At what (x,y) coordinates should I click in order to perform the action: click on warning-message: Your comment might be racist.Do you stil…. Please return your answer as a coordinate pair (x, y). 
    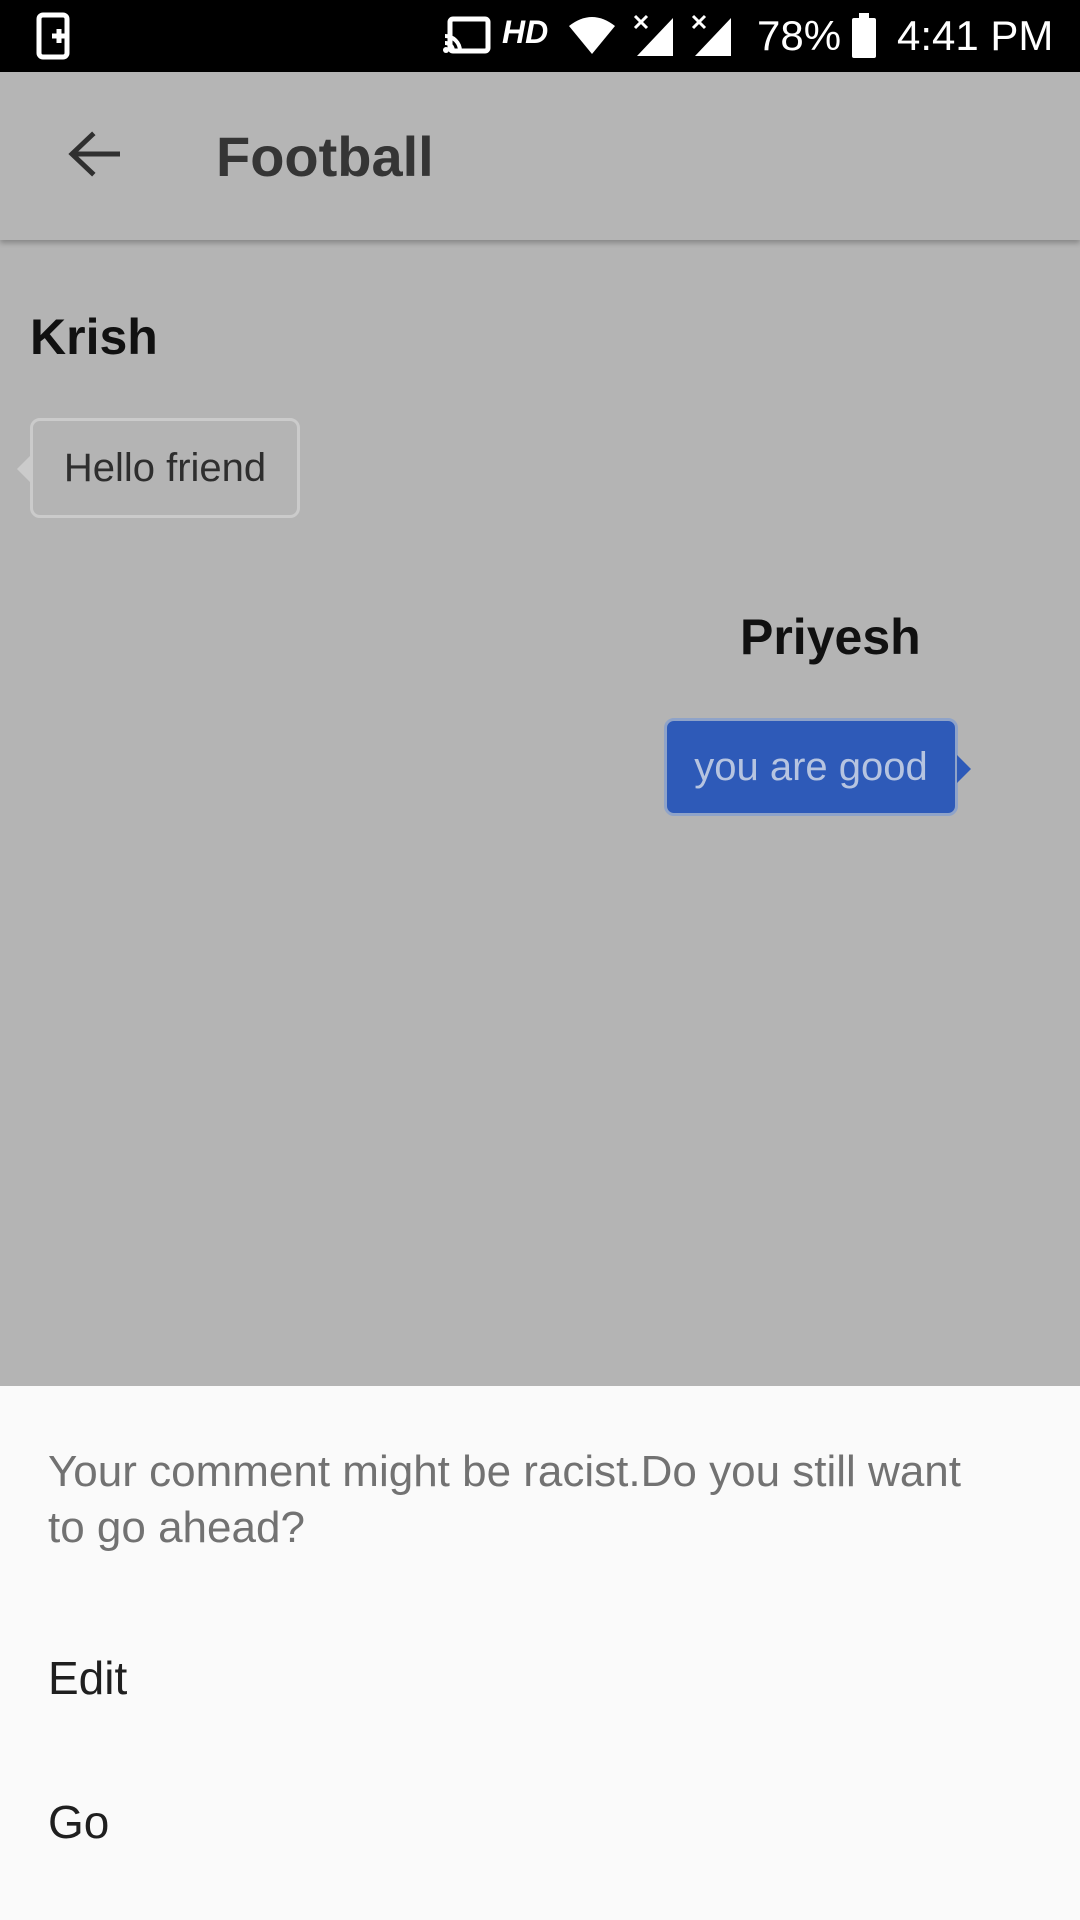
    Looking at the image, I should click on (504, 1499).